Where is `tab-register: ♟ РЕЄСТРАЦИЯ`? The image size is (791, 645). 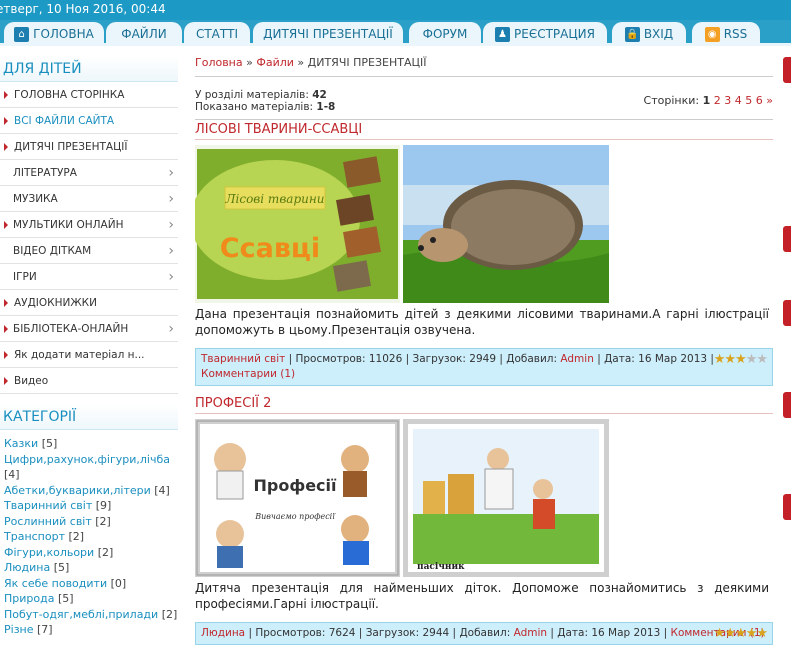 tab-register: ♟ РЕЄСТРАЦИЯ is located at coordinates (545, 34).